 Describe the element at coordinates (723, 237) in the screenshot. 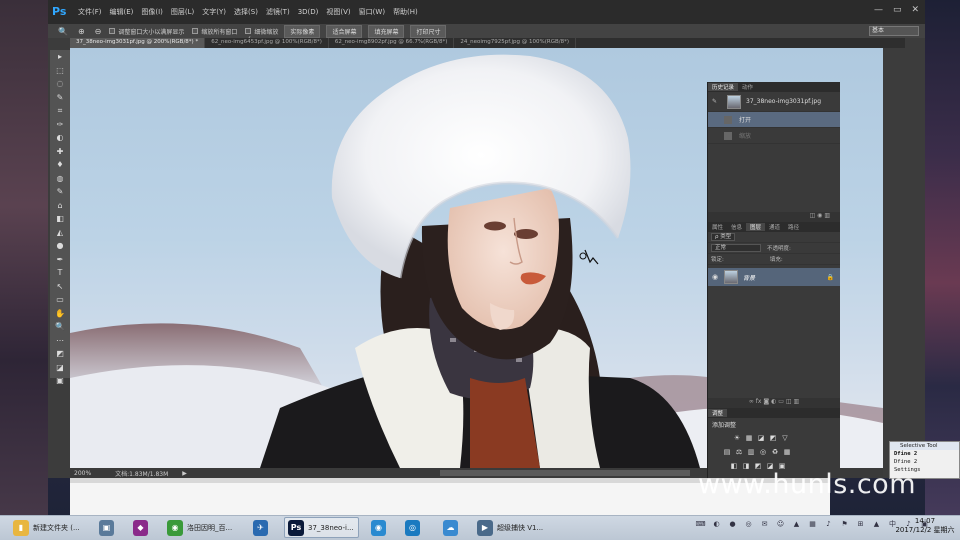

I see `layer-kind-select: ρ 类型` at that location.